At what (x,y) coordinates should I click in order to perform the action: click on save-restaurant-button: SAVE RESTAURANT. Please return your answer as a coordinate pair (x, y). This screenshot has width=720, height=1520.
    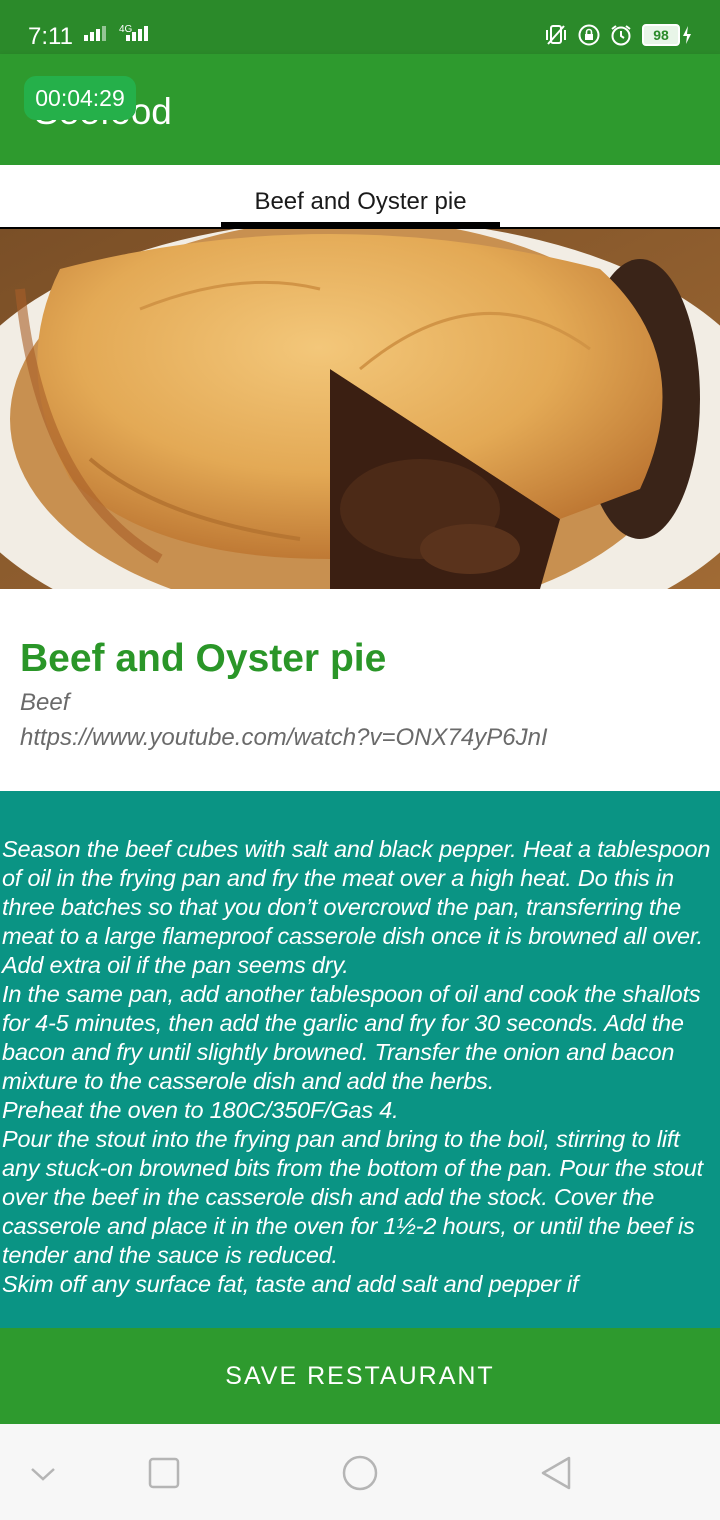
    Looking at the image, I should click on (360, 1376).